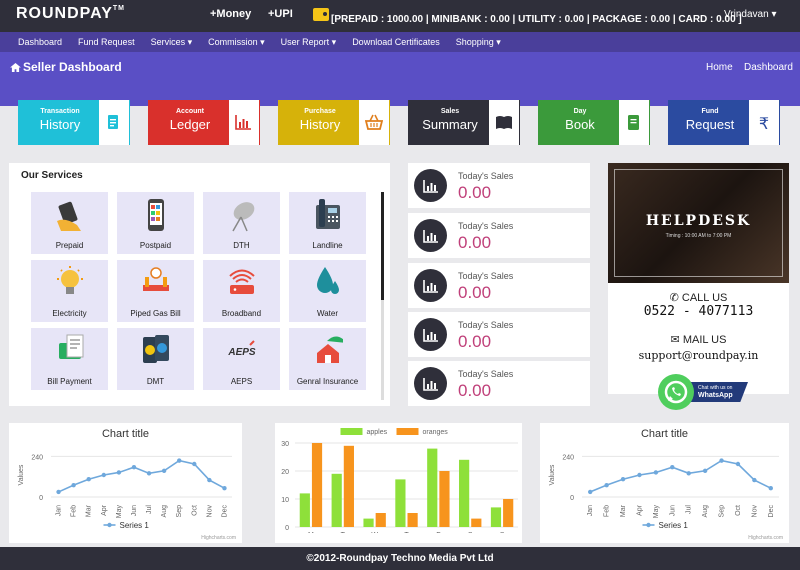 The width and height of the screenshot is (800, 570). I want to click on quick-tile-day-book: Day Book, so click(594, 122).